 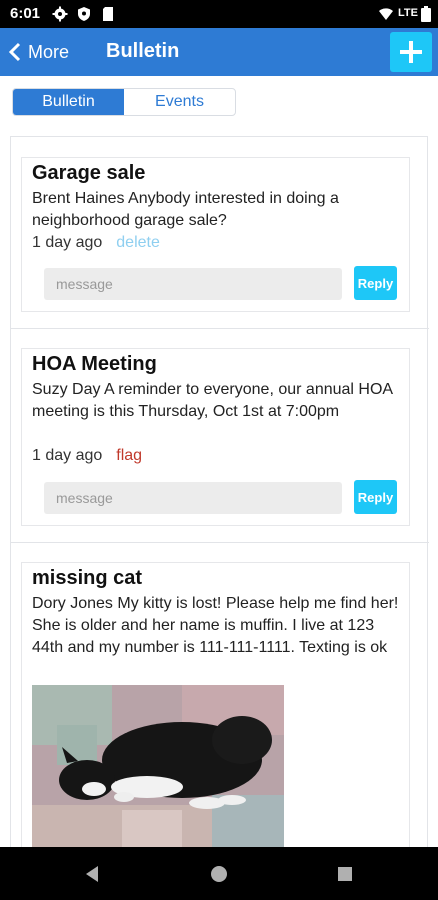 What do you see at coordinates (386, 14) in the screenshot?
I see `wifi-icon` at bounding box center [386, 14].